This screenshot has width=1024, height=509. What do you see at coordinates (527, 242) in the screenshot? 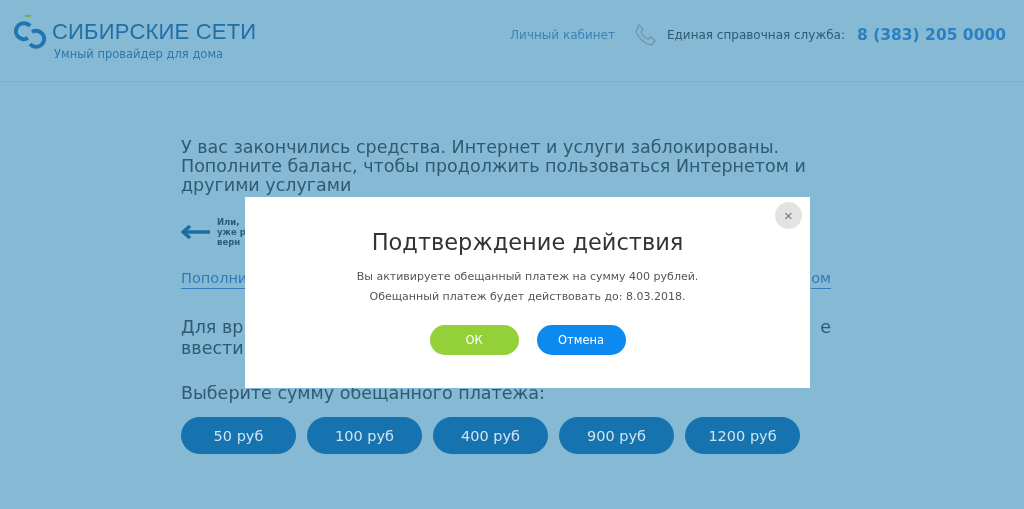
I see `dialog-title: Подтверждение действия` at bounding box center [527, 242].